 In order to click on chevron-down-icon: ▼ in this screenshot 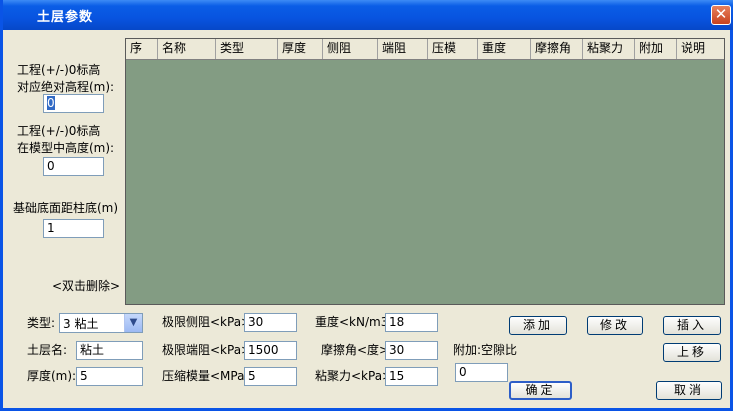, I will do `click(133, 323)`.